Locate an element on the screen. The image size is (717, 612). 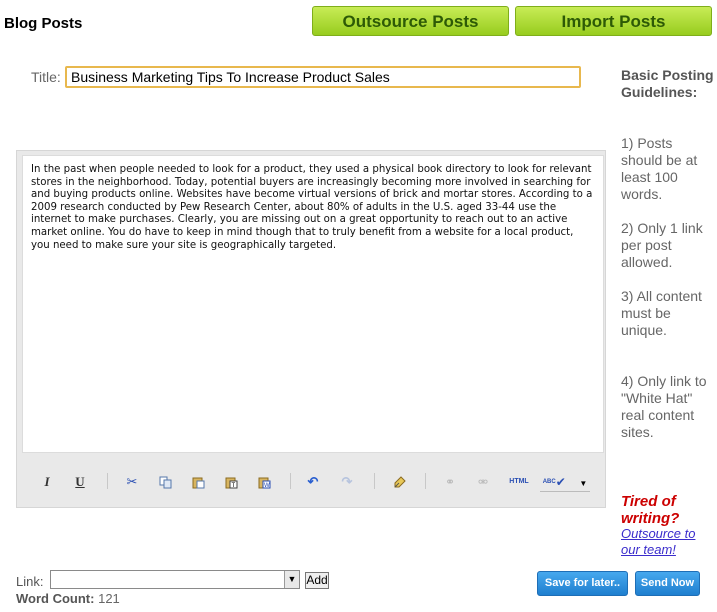
title-input is located at coordinates (323, 77).